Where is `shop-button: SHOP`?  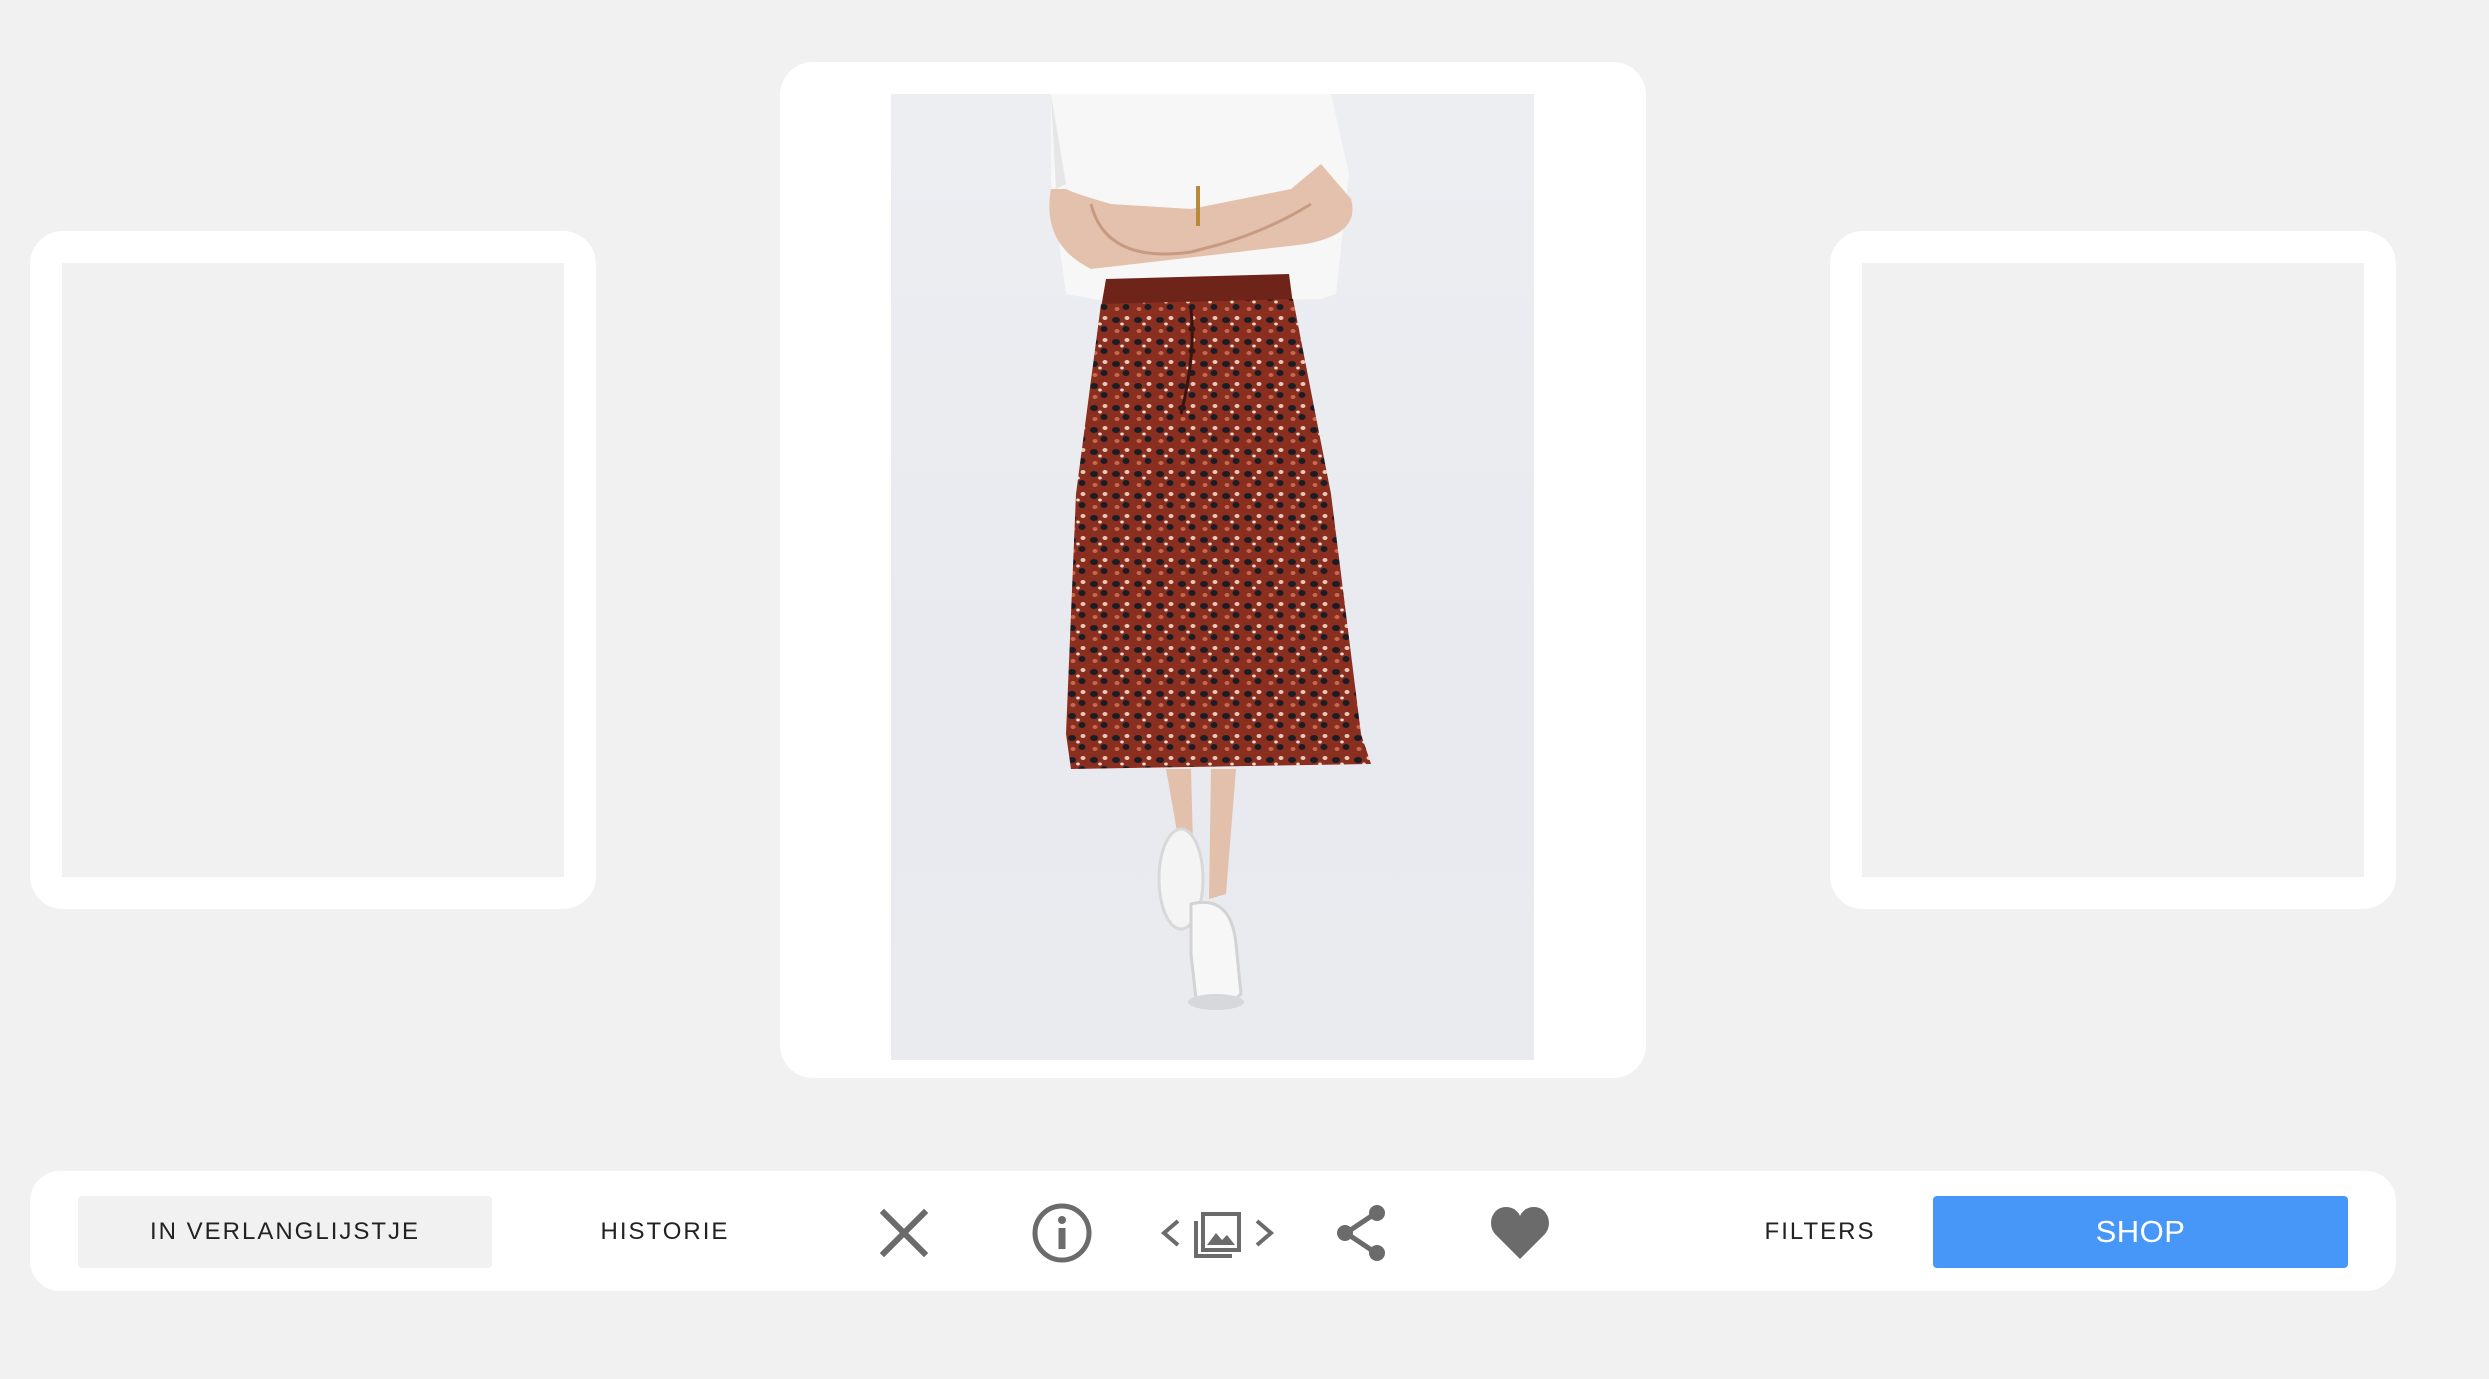
shop-button: SHOP is located at coordinates (2140, 1232).